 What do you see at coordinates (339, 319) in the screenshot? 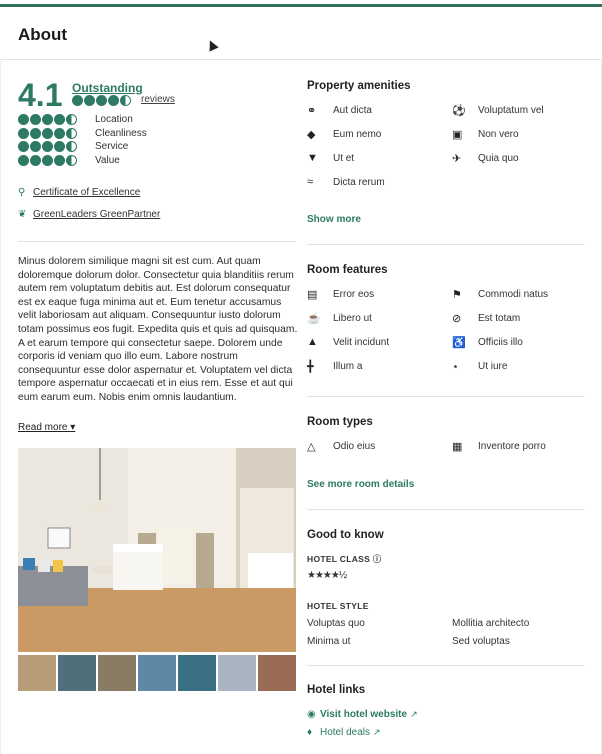
I see `room-feature-item: ☕ Libero ut` at bounding box center [339, 319].